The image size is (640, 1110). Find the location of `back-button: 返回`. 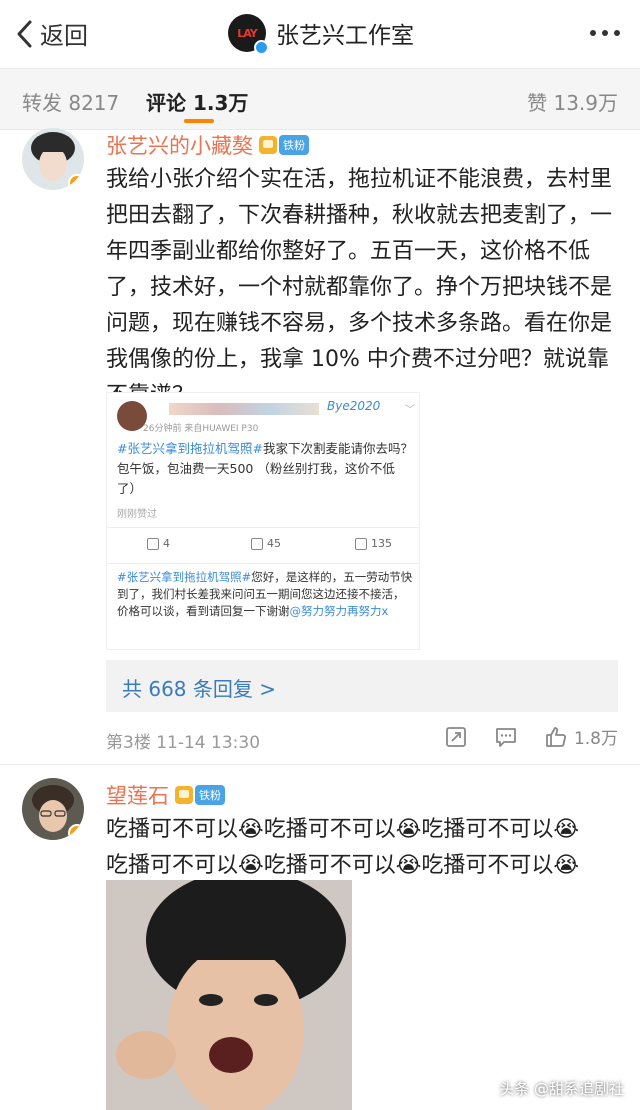

back-button: 返回 is located at coordinates (51, 33).